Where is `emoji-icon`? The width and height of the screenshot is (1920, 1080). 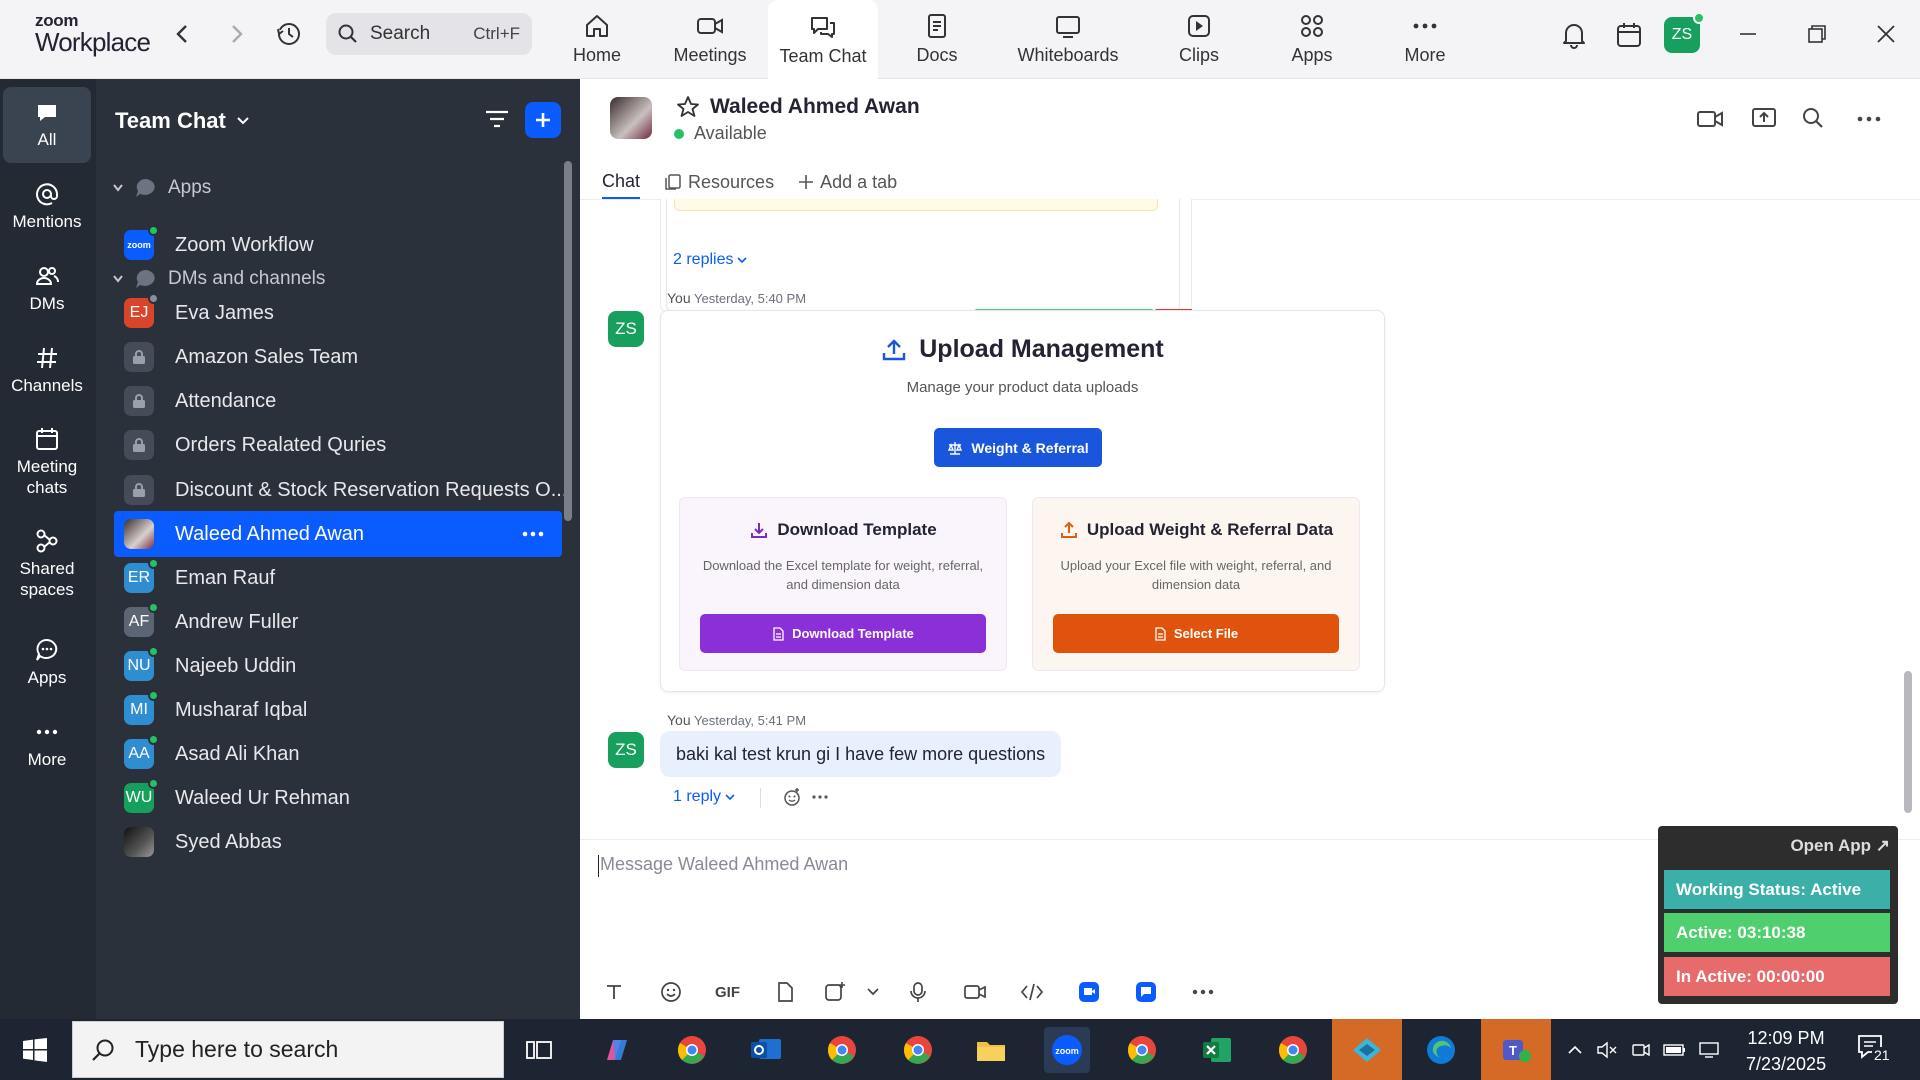
emoji-icon is located at coordinates (670, 992).